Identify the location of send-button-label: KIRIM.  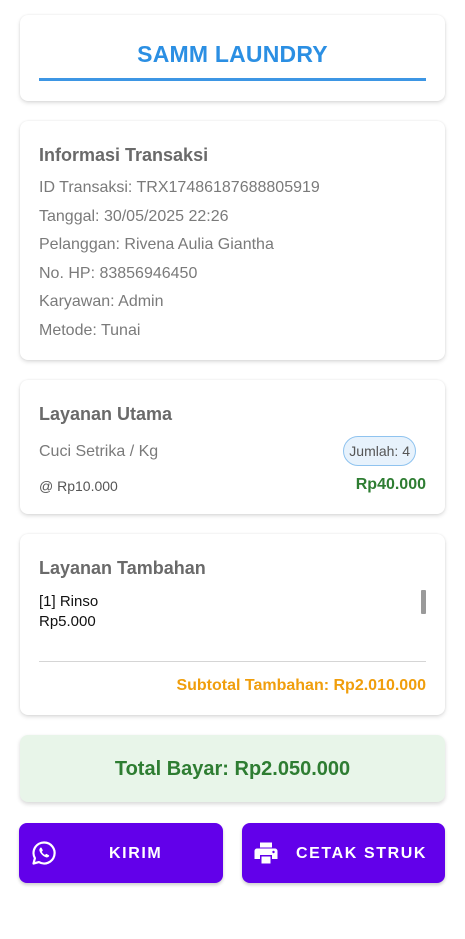
(136, 853).